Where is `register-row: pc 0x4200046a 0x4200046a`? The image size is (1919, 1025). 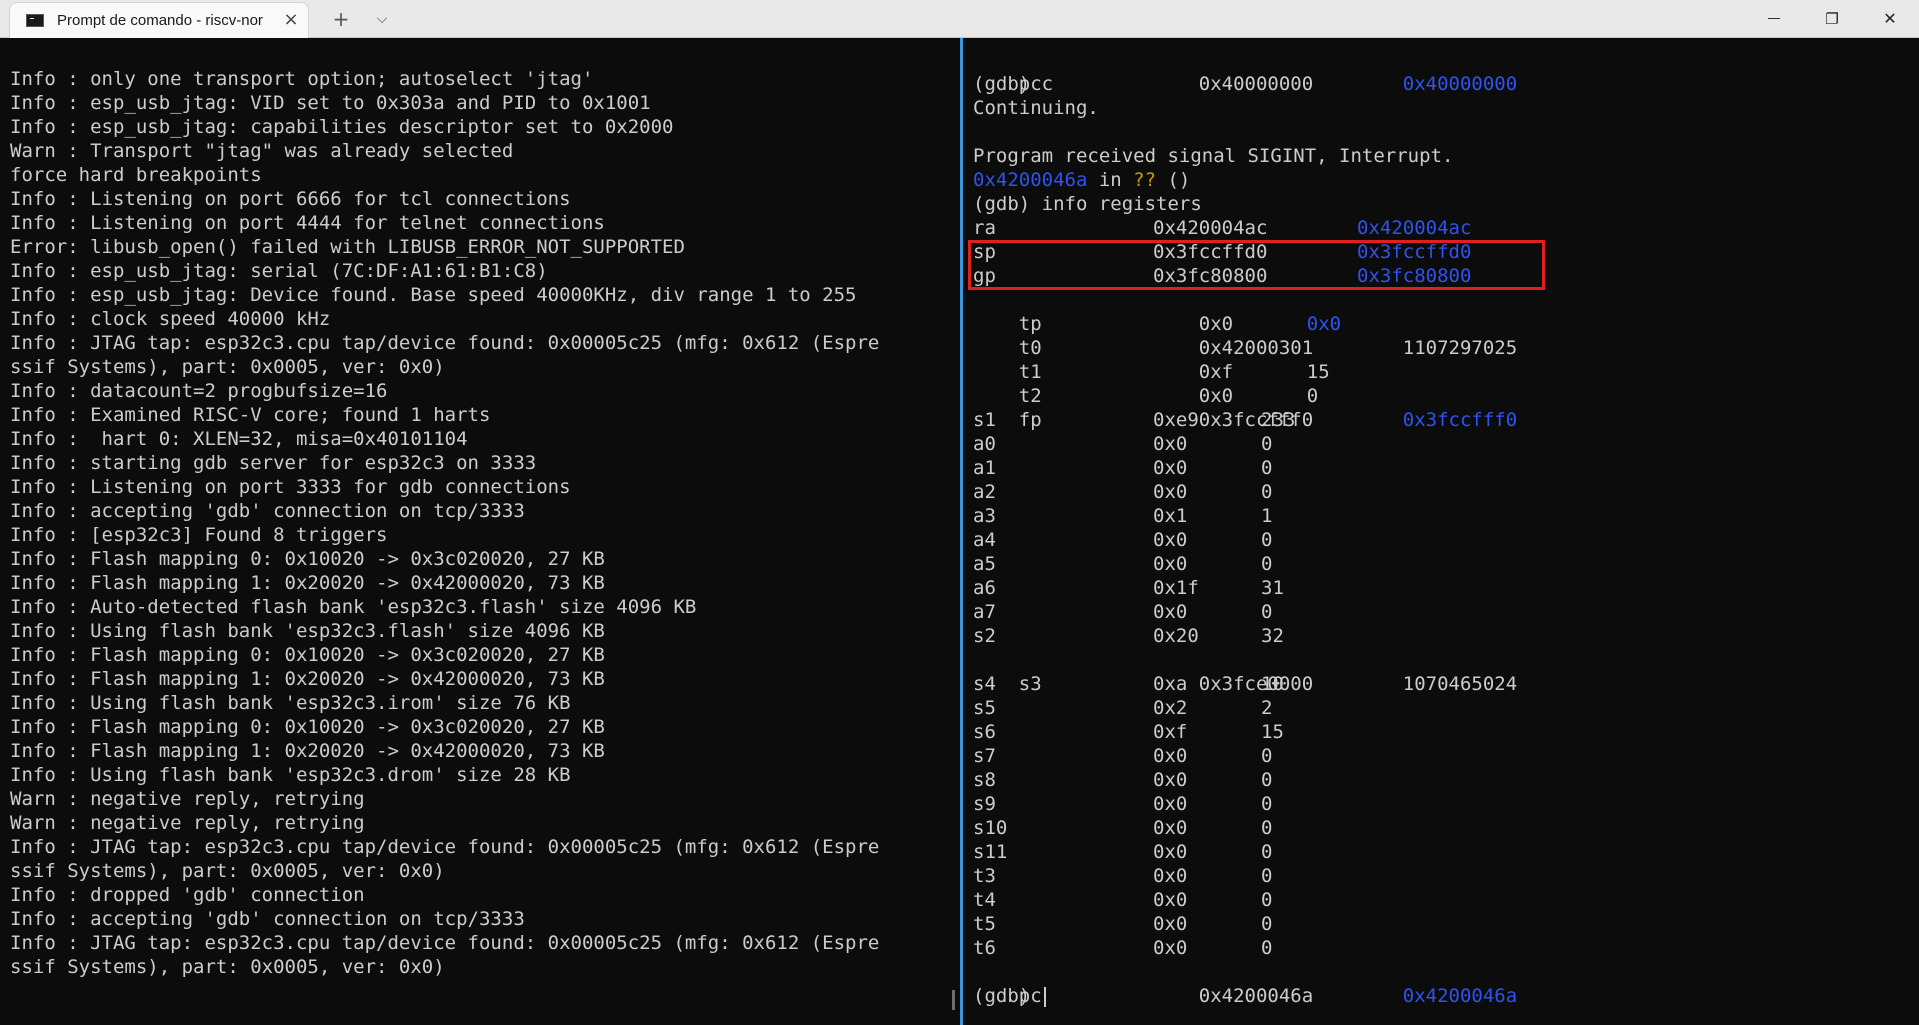 register-row: pc 0x4200046a 0x4200046a is located at coordinates (1268, 996).